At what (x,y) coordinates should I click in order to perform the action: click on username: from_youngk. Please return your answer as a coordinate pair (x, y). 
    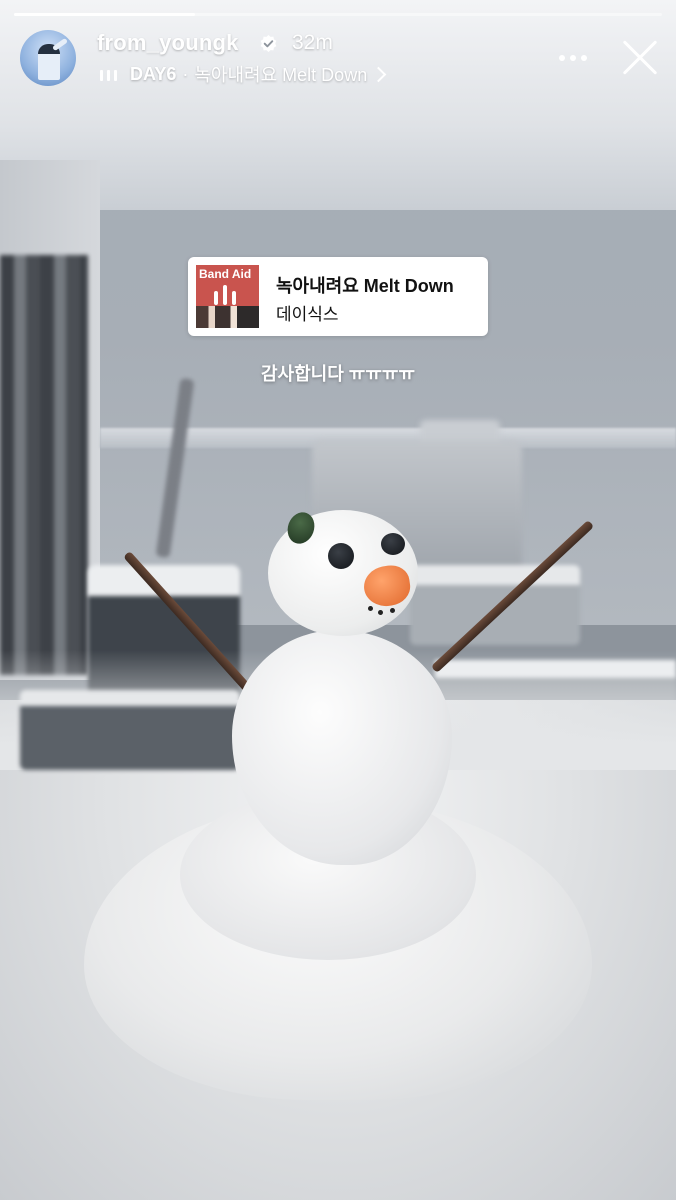
    Looking at the image, I should click on (168, 43).